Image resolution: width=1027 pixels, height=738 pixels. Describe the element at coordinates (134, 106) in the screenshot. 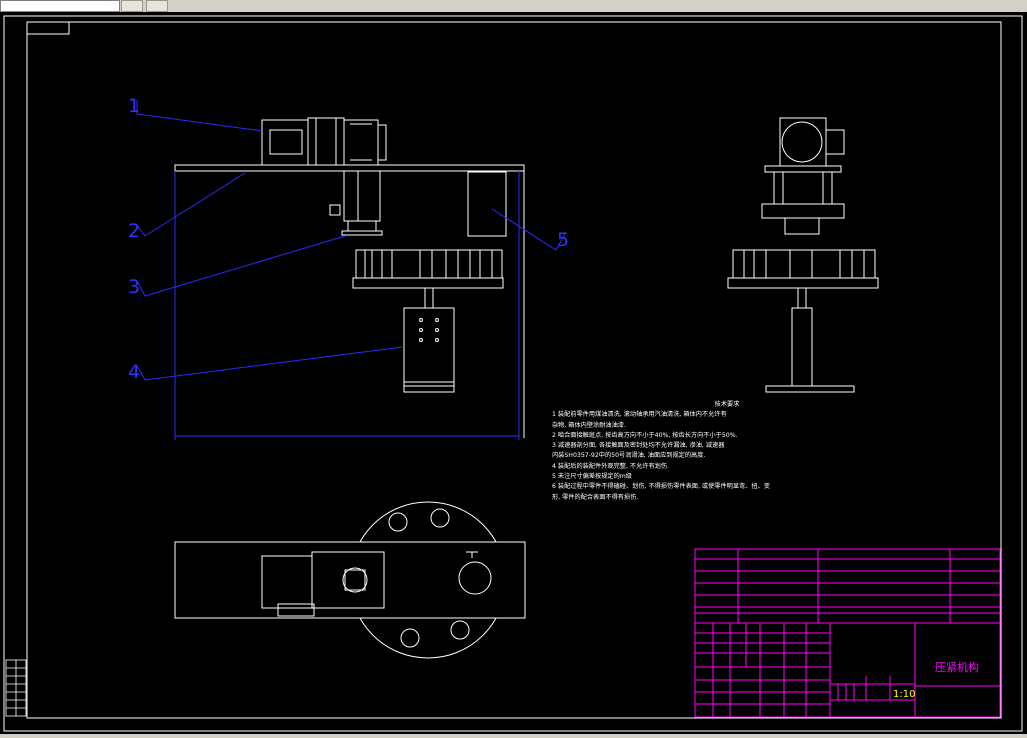

I see `part-label-1: 1` at that location.